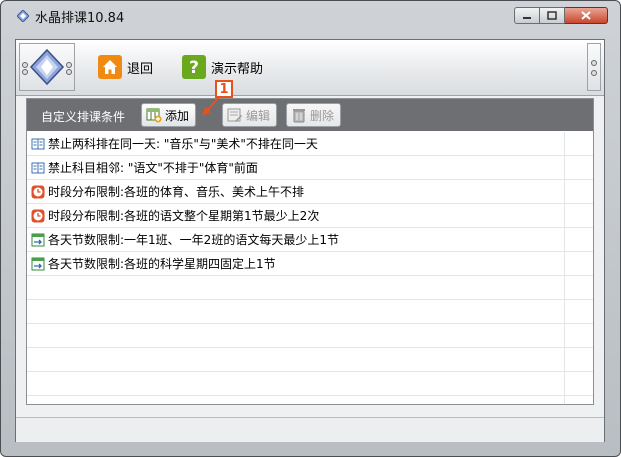  What do you see at coordinates (23, 16) in the screenshot?
I see `app-logo-icon` at bounding box center [23, 16].